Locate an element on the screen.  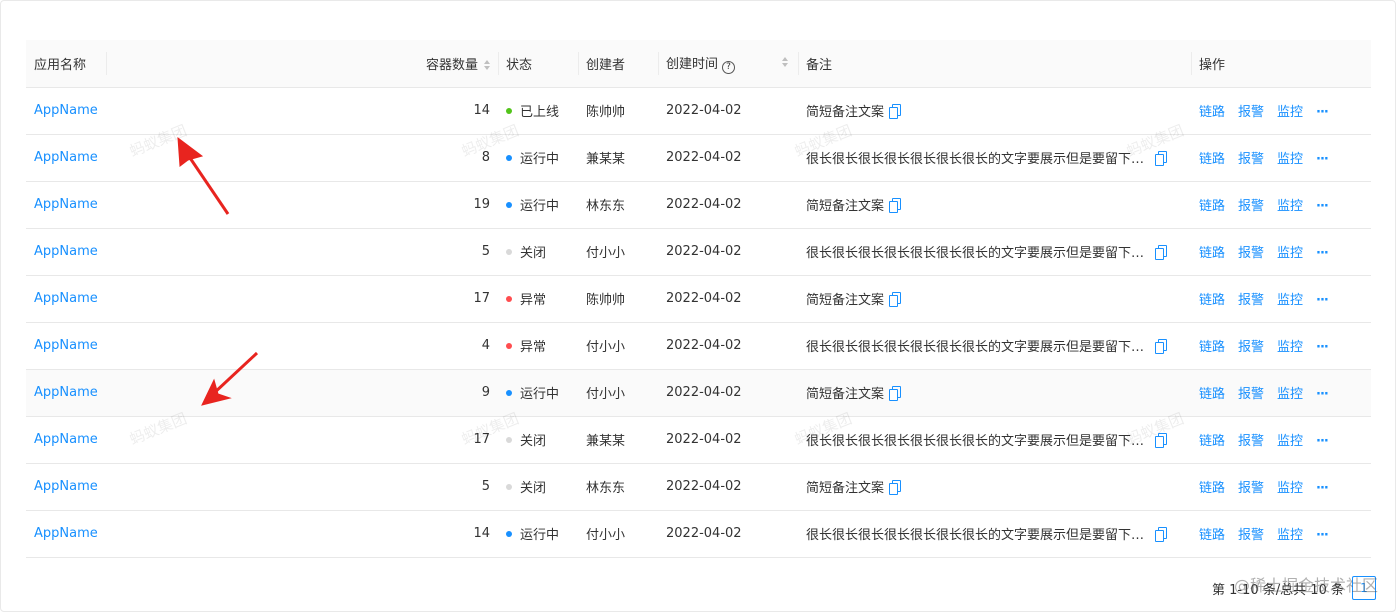
container-count: 19 is located at coordinates (302, 205).